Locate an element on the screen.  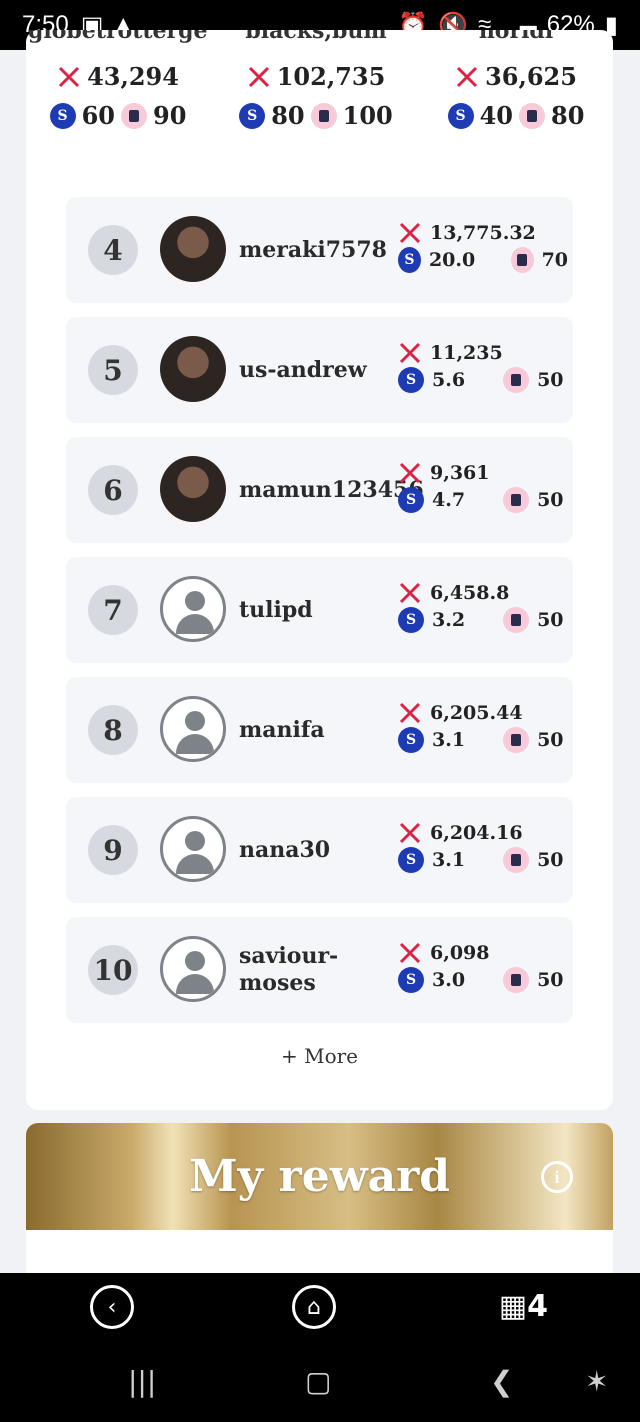
mascot-value: 70 is located at coordinates (555, 260).